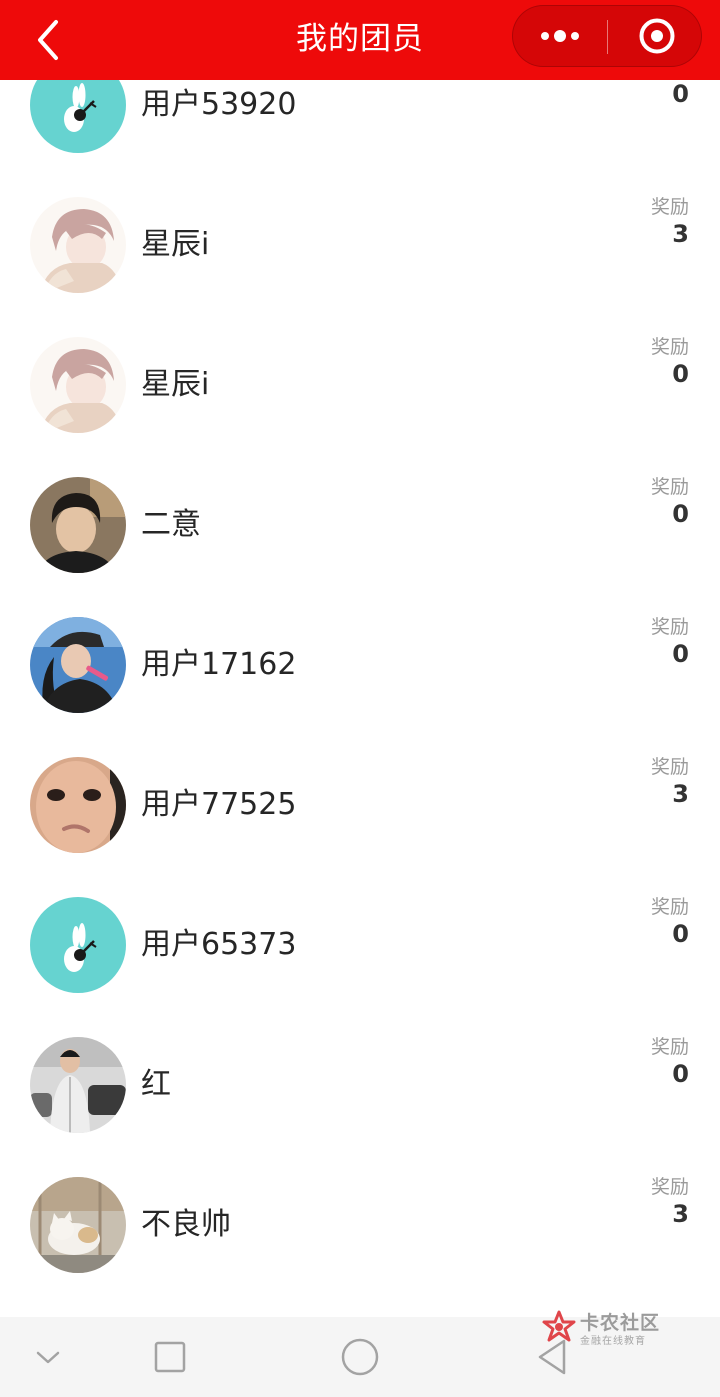 This screenshot has height=1397, width=720. I want to click on title-bar: 我的团员, so click(360, 40).